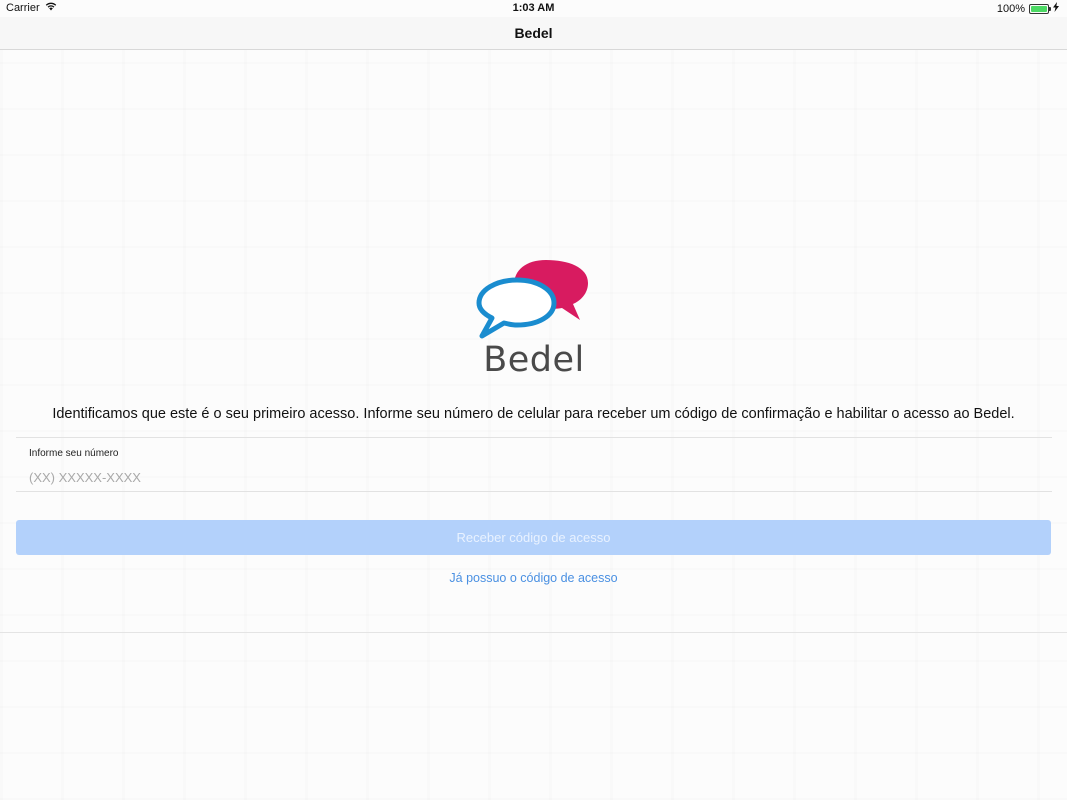  I want to click on navigation-bar: Bedel, so click(533, 33).